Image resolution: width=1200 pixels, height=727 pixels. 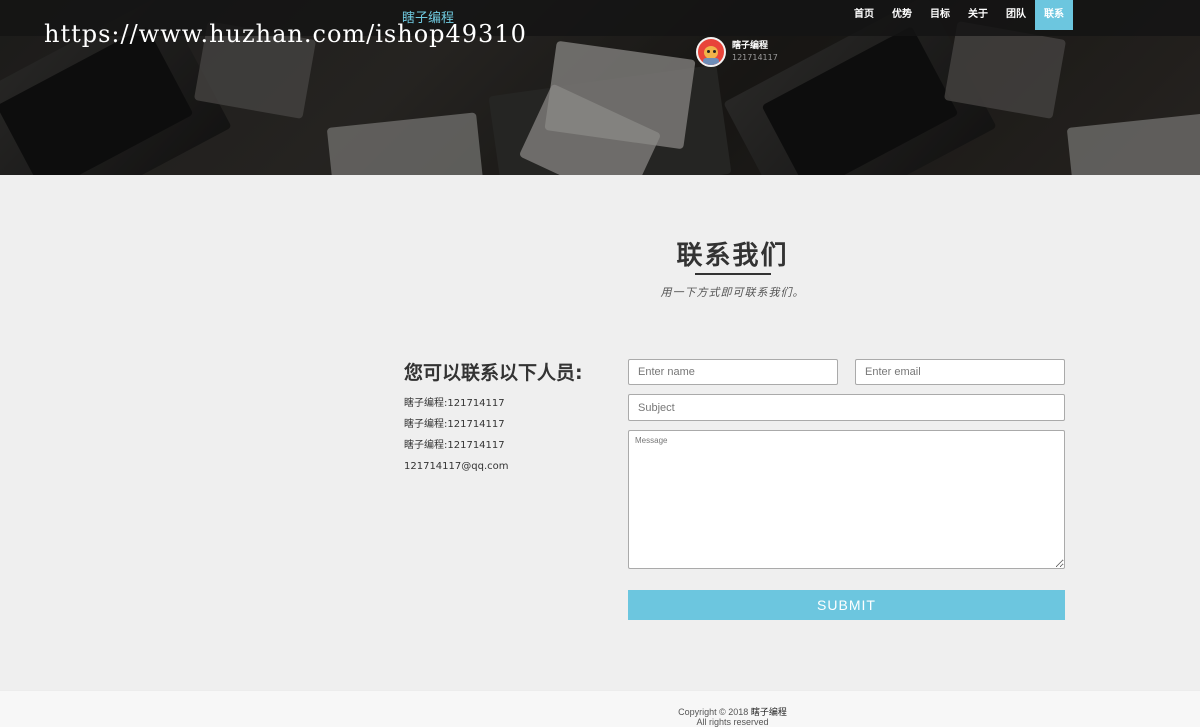 I want to click on avatar-body-icon, so click(x=711, y=61).